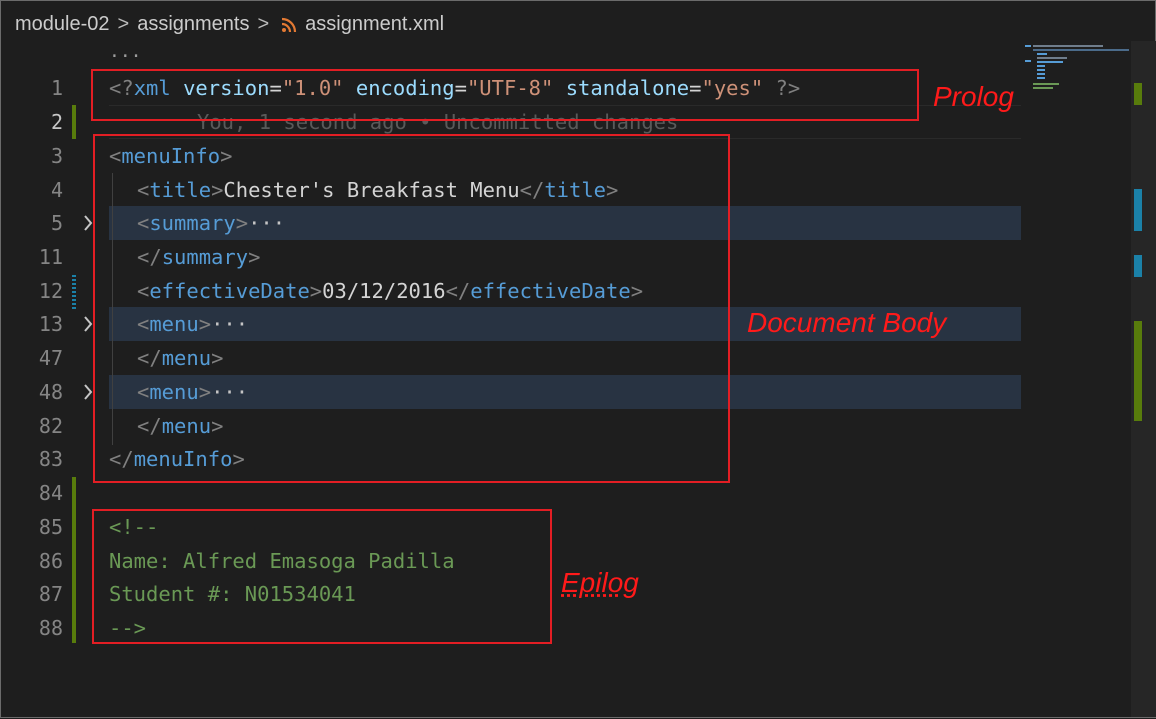 Image resolution: width=1156 pixels, height=719 pixels. Describe the element at coordinates (50, 392) in the screenshot. I see `line-number: 48` at that location.